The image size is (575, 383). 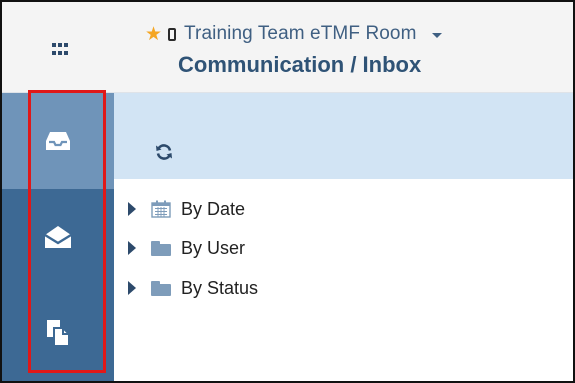 I want to click on sidebar, so click(x=58, y=237).